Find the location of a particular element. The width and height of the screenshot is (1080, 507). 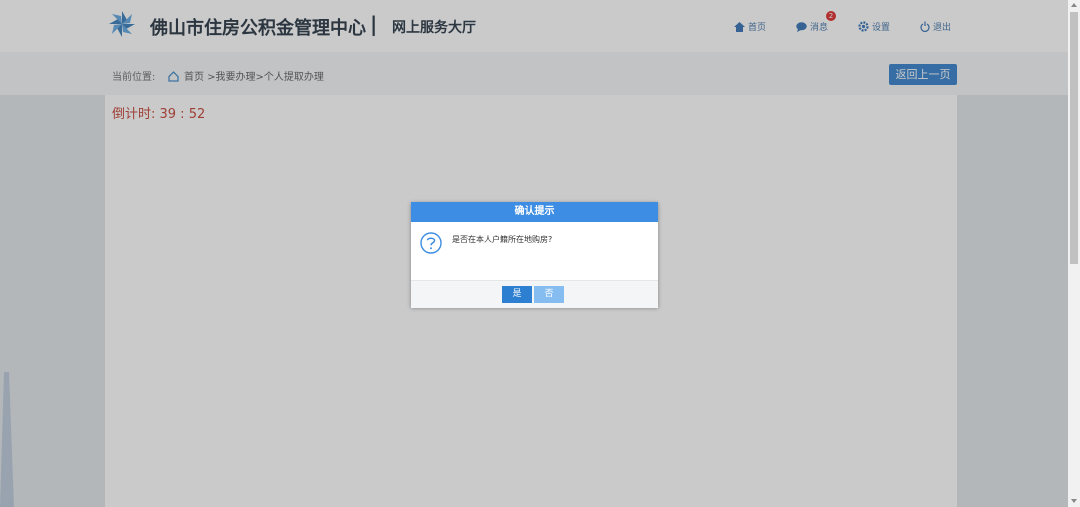

scrollbar-thumb is located at coordinates (1074, 138).